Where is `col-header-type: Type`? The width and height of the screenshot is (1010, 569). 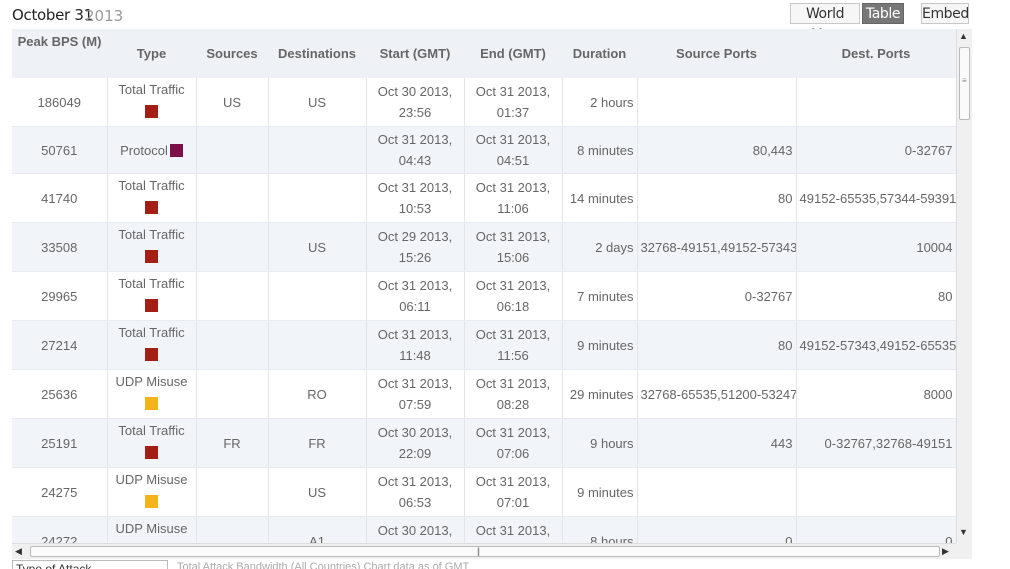 col-header-type: Type is located at coordinates (151, 53).